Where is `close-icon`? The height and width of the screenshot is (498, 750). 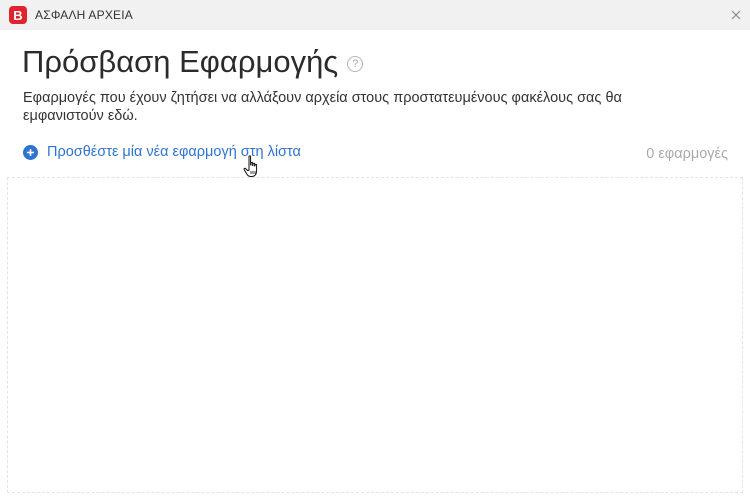
close-icon is located at coordinates (736, 15).